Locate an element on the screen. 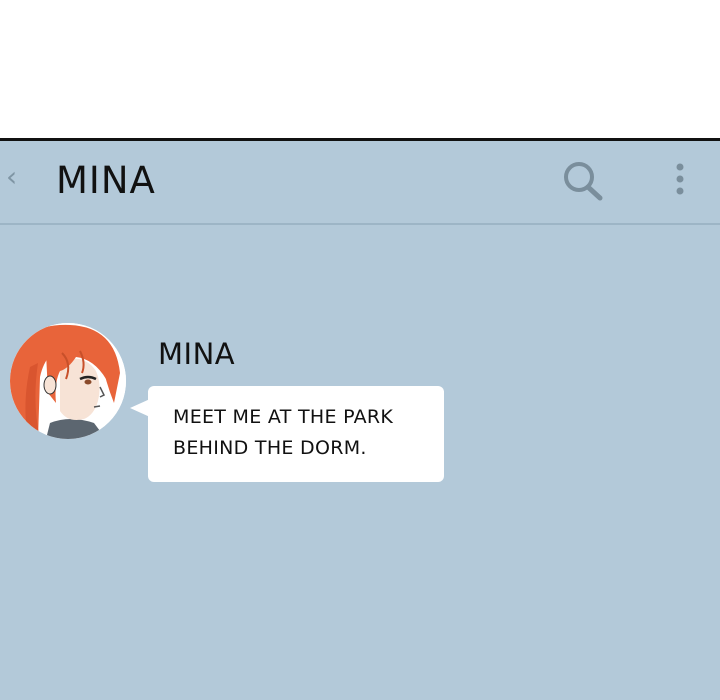 The height and width of the screenshot is (700, 720). avatar is located at coordinates (68, 381).